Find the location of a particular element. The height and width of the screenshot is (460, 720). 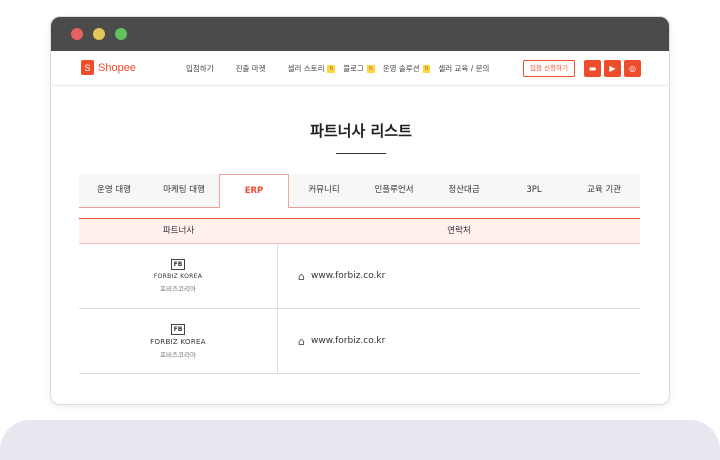

minimize-button is located at coordinates (99, 34).